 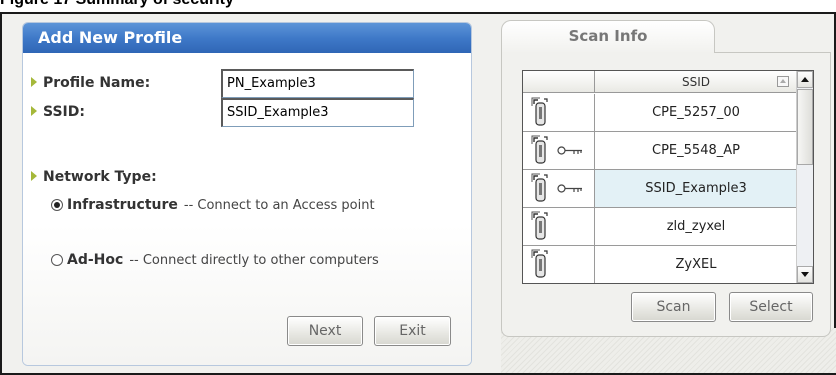 What do you see at coordinates (771, 307) in the screenshot?
I see `select-button: Select` at bounding box center [771, 307].